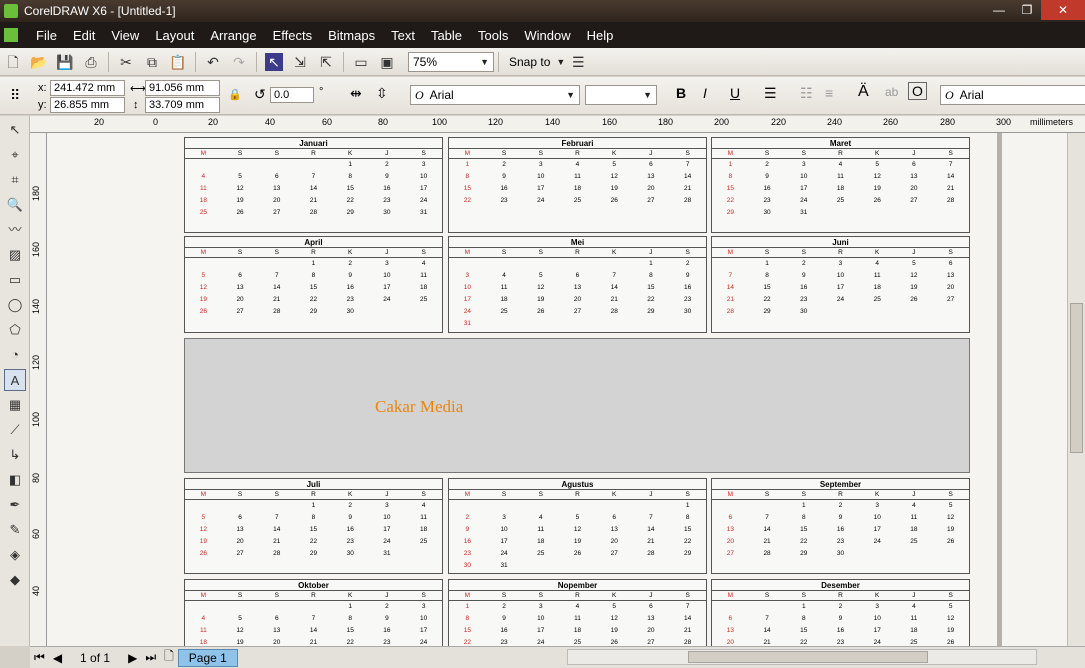 The height and width of the screenshot is (668, 1085). I want to click on freehand-tool-icon: 〰, so click(15, 230).